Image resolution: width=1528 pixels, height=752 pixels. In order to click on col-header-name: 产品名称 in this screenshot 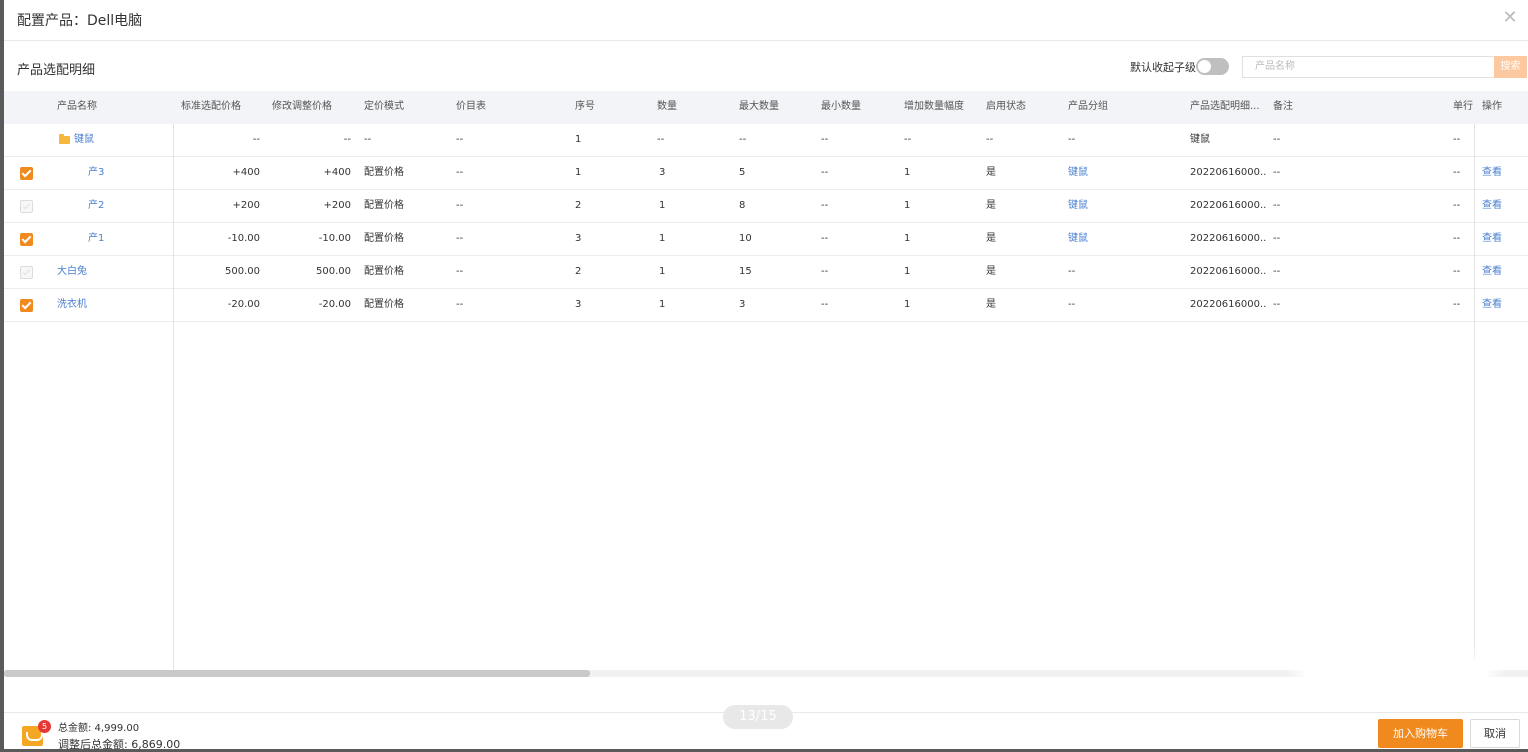, I will do `click(112, 107)`.